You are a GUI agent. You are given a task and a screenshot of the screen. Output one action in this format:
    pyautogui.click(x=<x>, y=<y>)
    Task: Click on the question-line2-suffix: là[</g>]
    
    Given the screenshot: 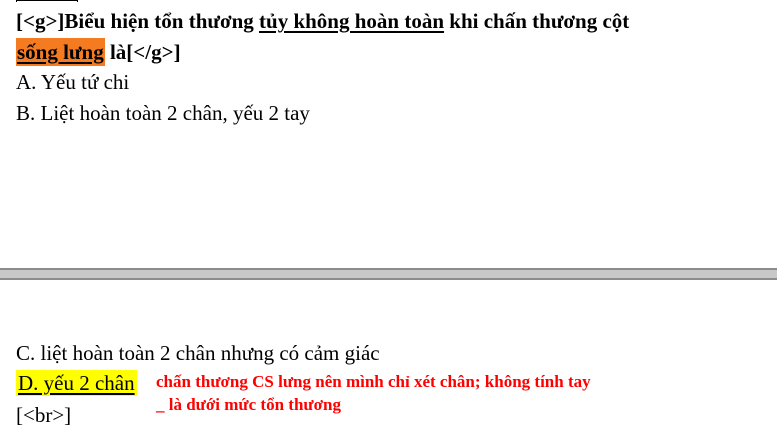 What is the action you would take?
    pyautogui.click(x=142, y=52)
    